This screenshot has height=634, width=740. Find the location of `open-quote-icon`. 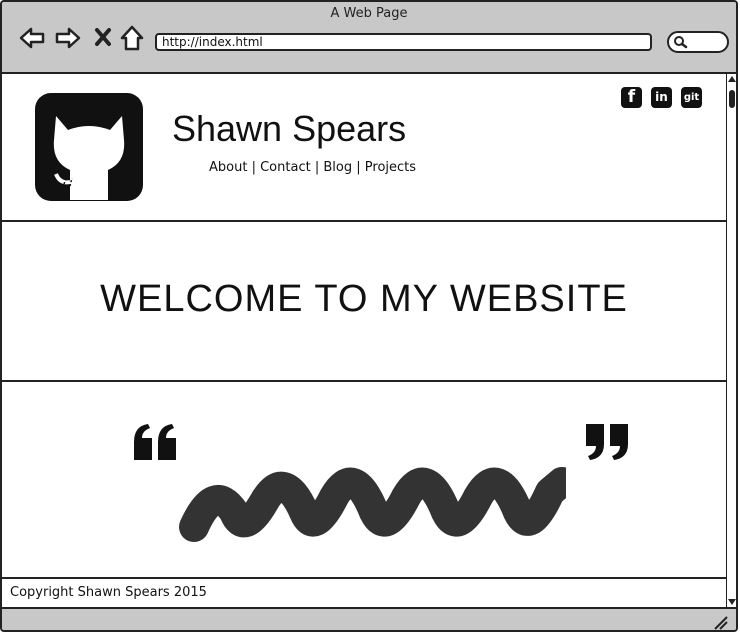

open-quote-icon is located at coordinates (155, 442).